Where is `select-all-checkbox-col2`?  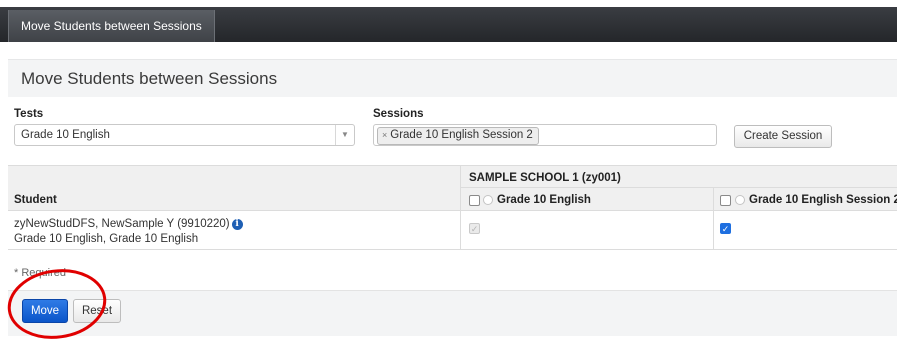
select-all-checkbox-col2 is located at coordinates (725, 200).